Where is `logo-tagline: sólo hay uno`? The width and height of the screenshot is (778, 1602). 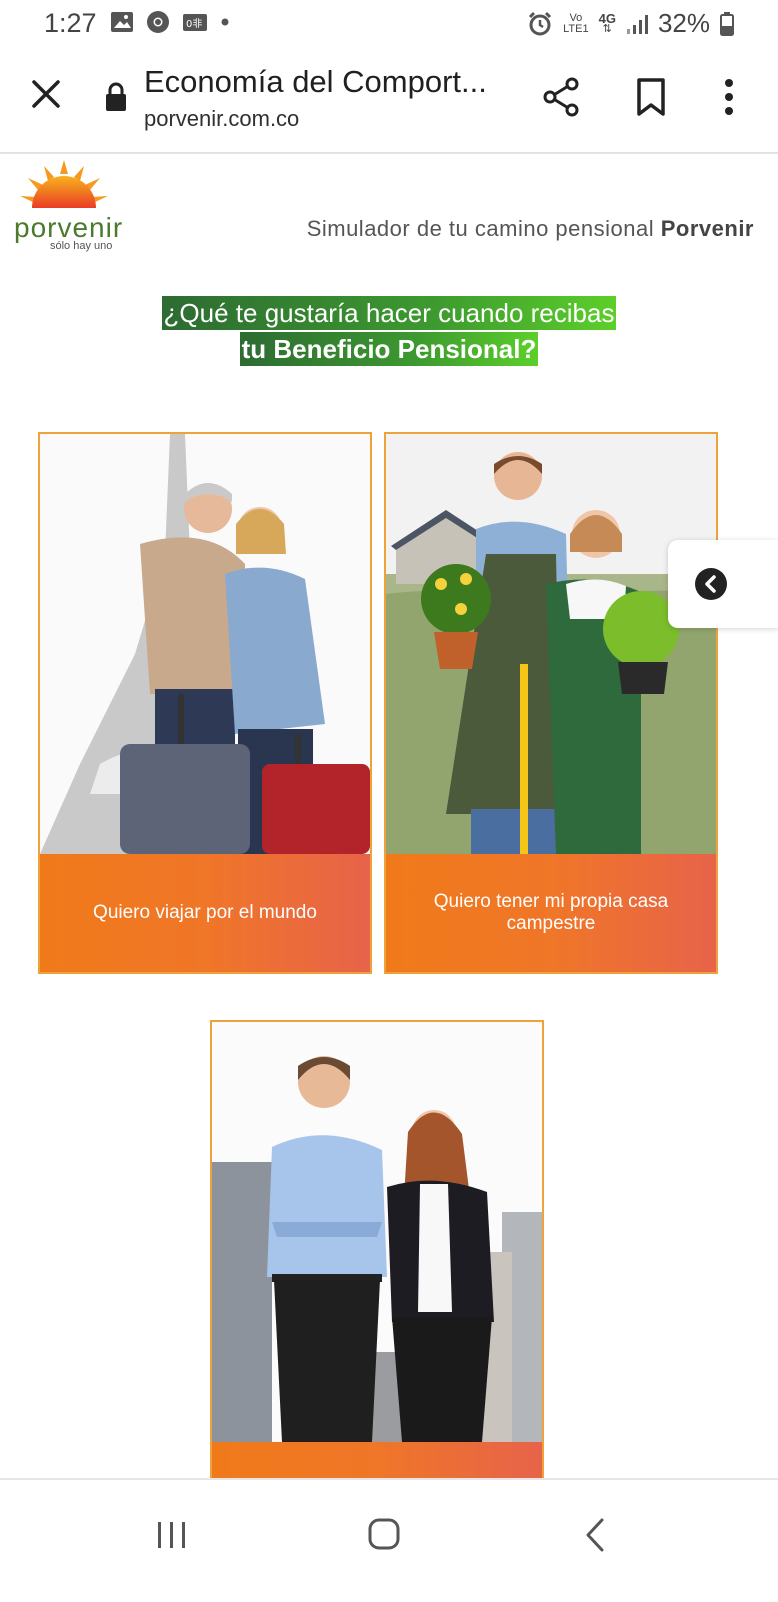 logo-tagline: sólo hay uno is located at coordinates (81, 246).